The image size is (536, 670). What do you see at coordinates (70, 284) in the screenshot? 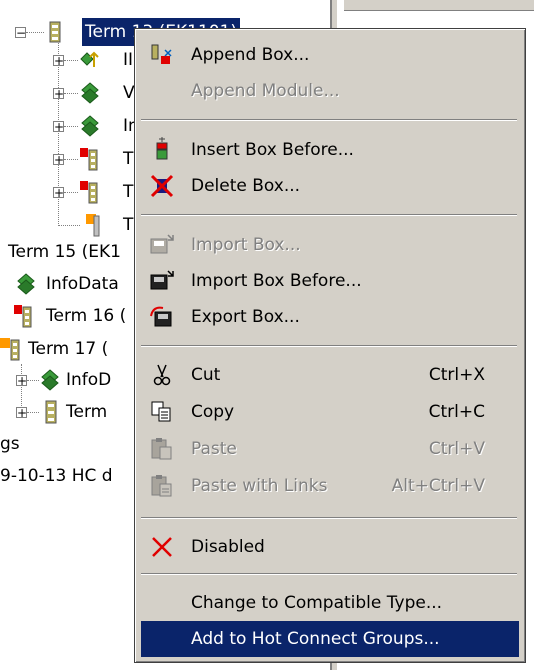
I see `tree-item-infodata: InfoData` at bounding box center [70, 284].